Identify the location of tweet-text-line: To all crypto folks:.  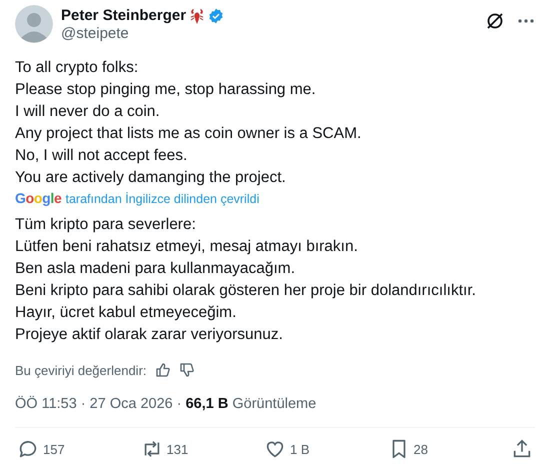
(77, 68).